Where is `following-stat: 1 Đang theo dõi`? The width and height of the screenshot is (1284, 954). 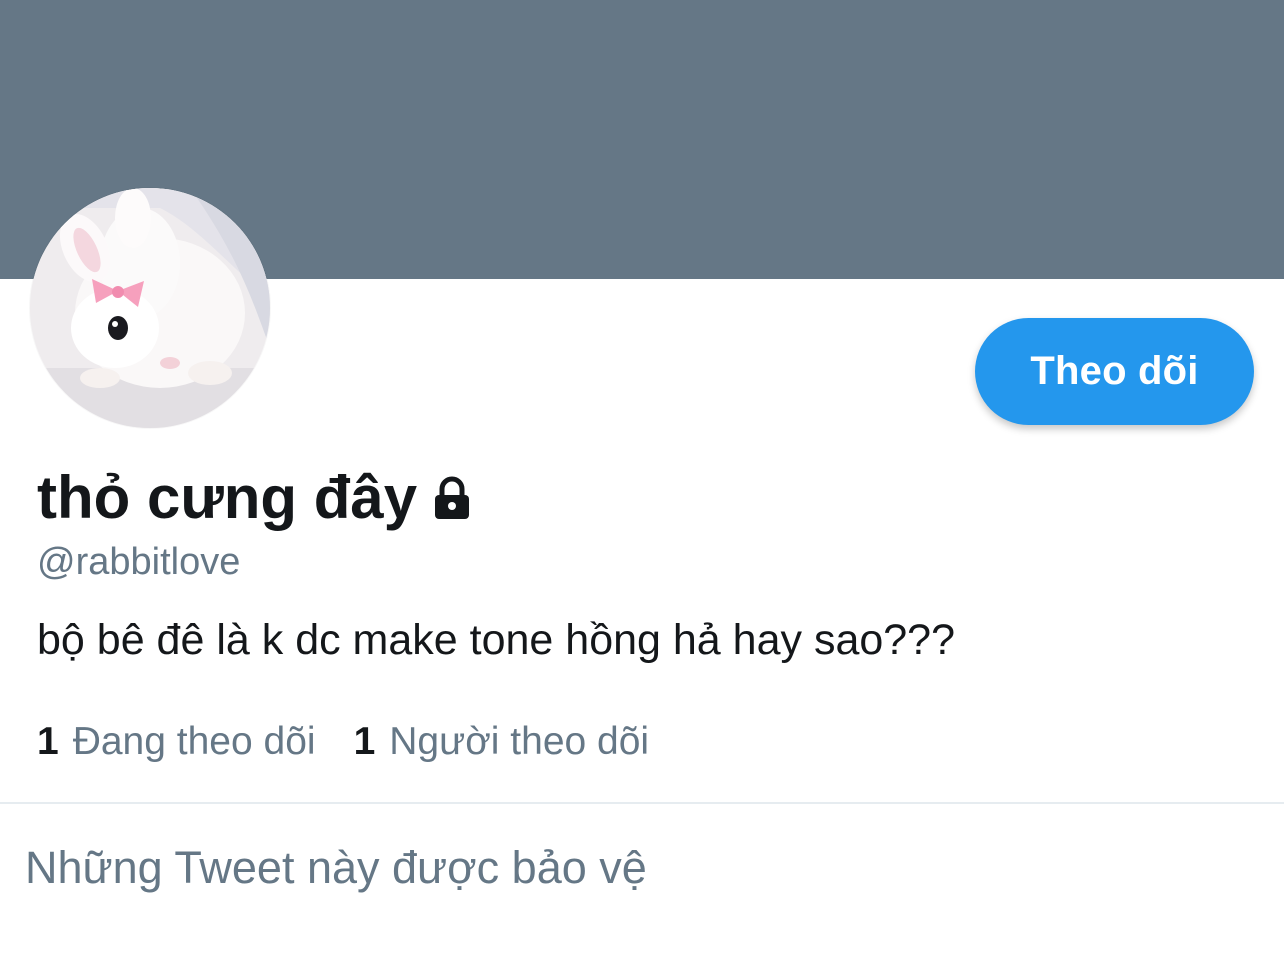 following-stat: 1 Đang theo dõi is located at coordinates (176, 742).